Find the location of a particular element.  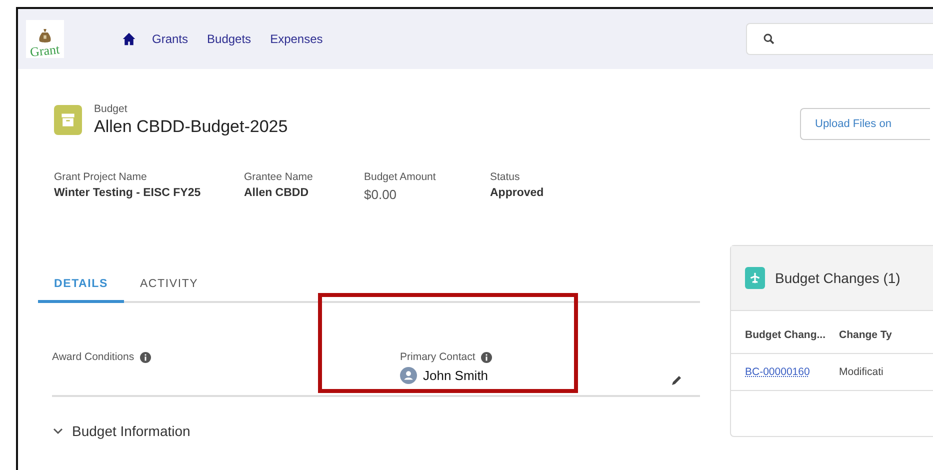

field-label: Status is located at coordinates (505, 177).